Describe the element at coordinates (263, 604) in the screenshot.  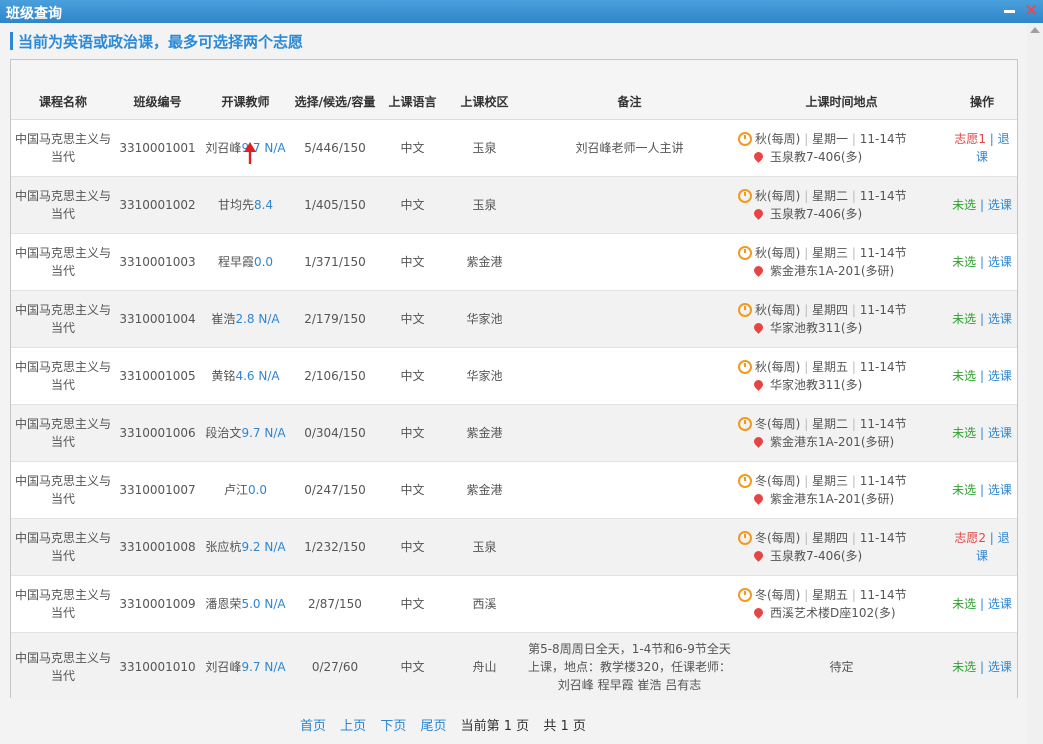
I see `teacher-rating-link: 5.0 N/A` at that location.